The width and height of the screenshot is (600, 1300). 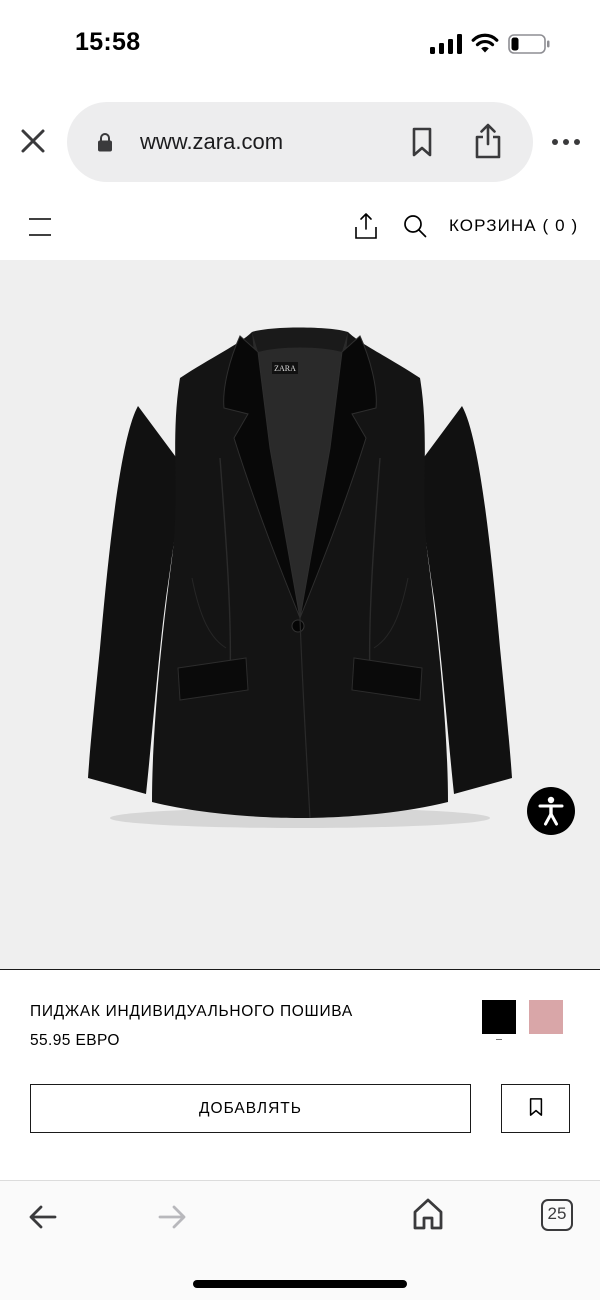 I want to click on color-swatch-black, so click(x=499, y=1017).